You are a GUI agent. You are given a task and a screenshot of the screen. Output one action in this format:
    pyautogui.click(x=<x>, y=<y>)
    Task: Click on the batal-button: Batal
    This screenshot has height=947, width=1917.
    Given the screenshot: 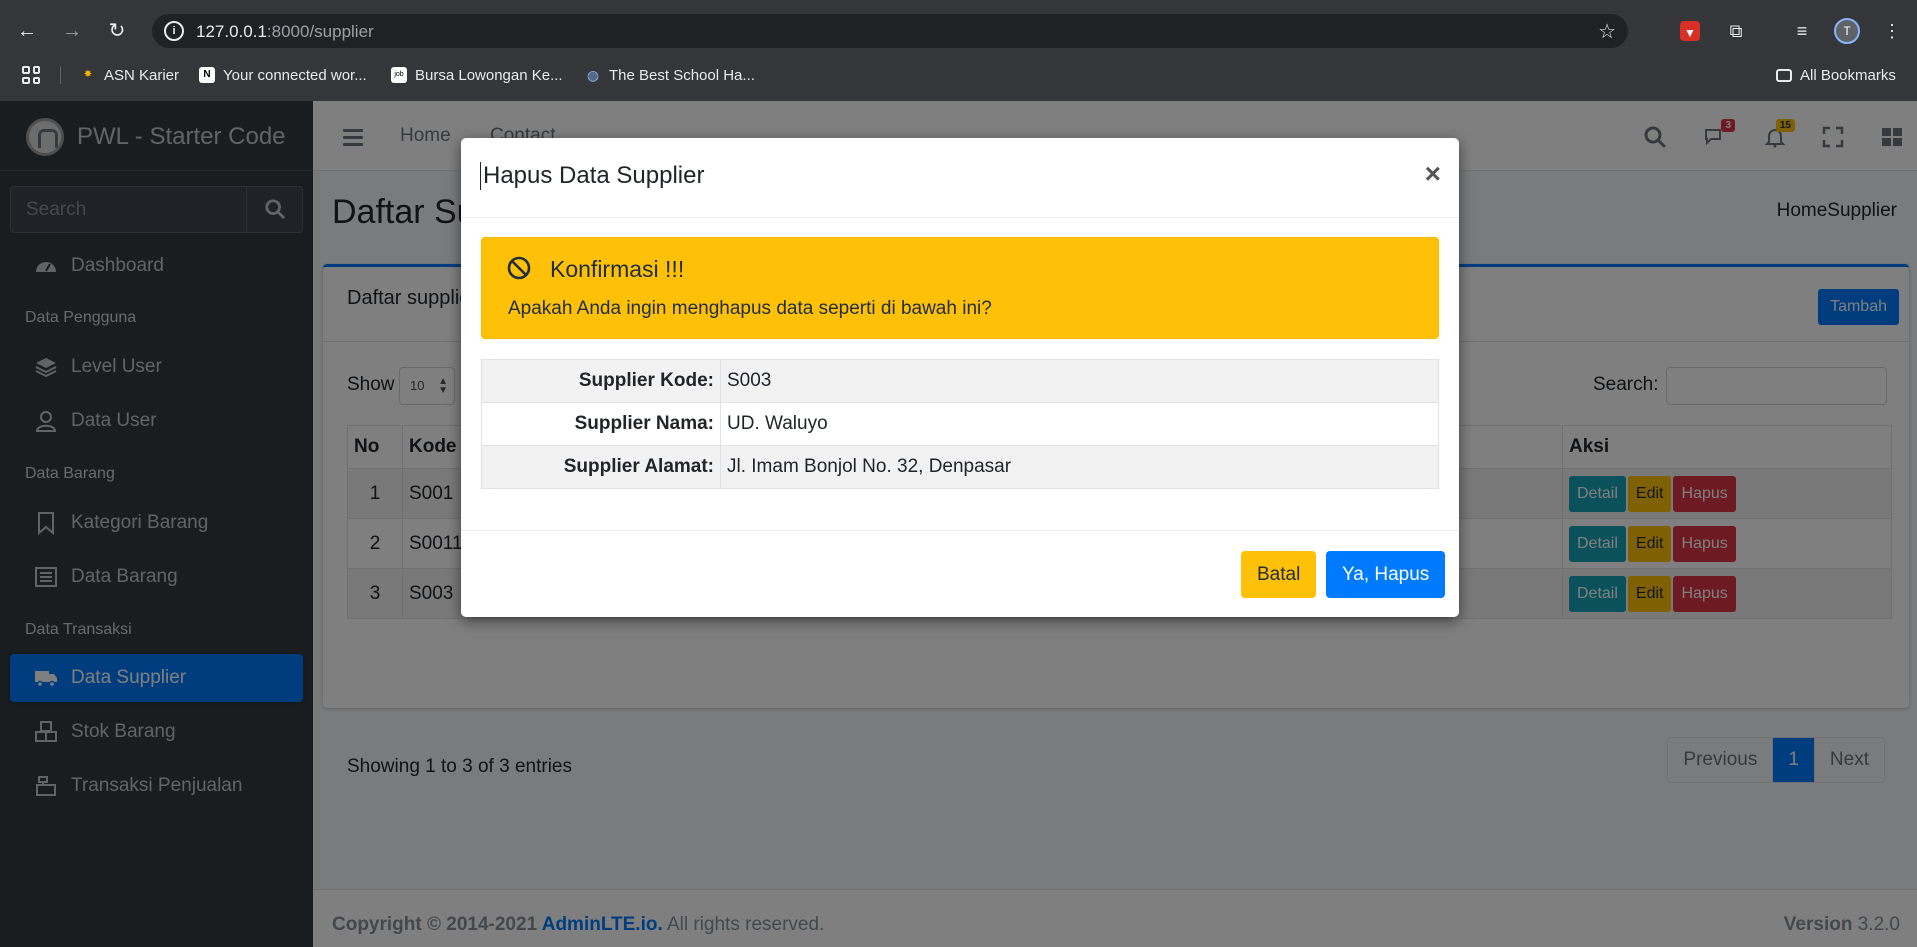 What is the action you would take?
    pyautogui.click(x=1279, y=574)
    